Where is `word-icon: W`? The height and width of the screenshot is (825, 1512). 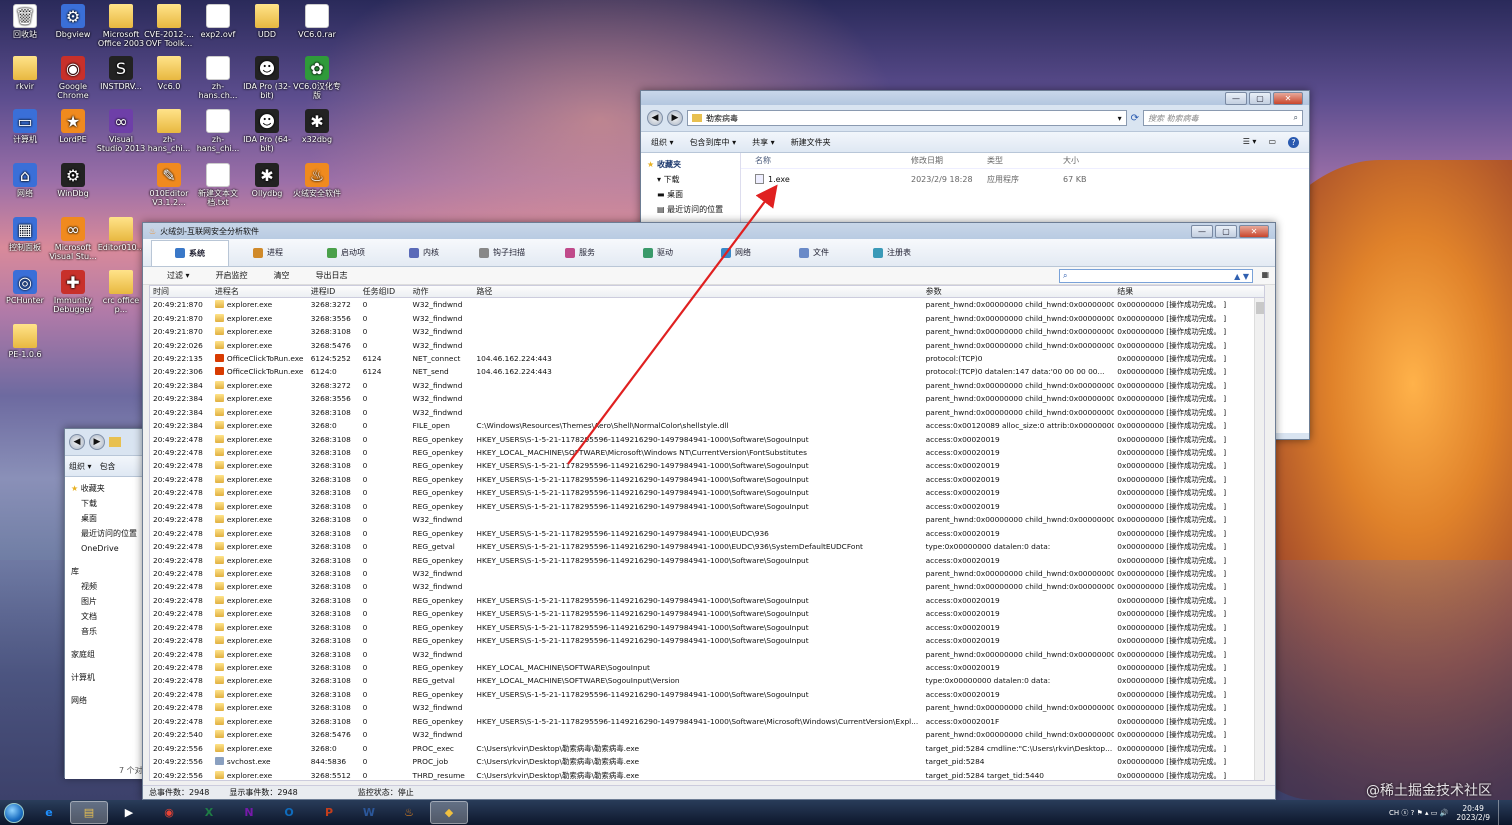
word-icon: W is located at coordinates (369, 812).